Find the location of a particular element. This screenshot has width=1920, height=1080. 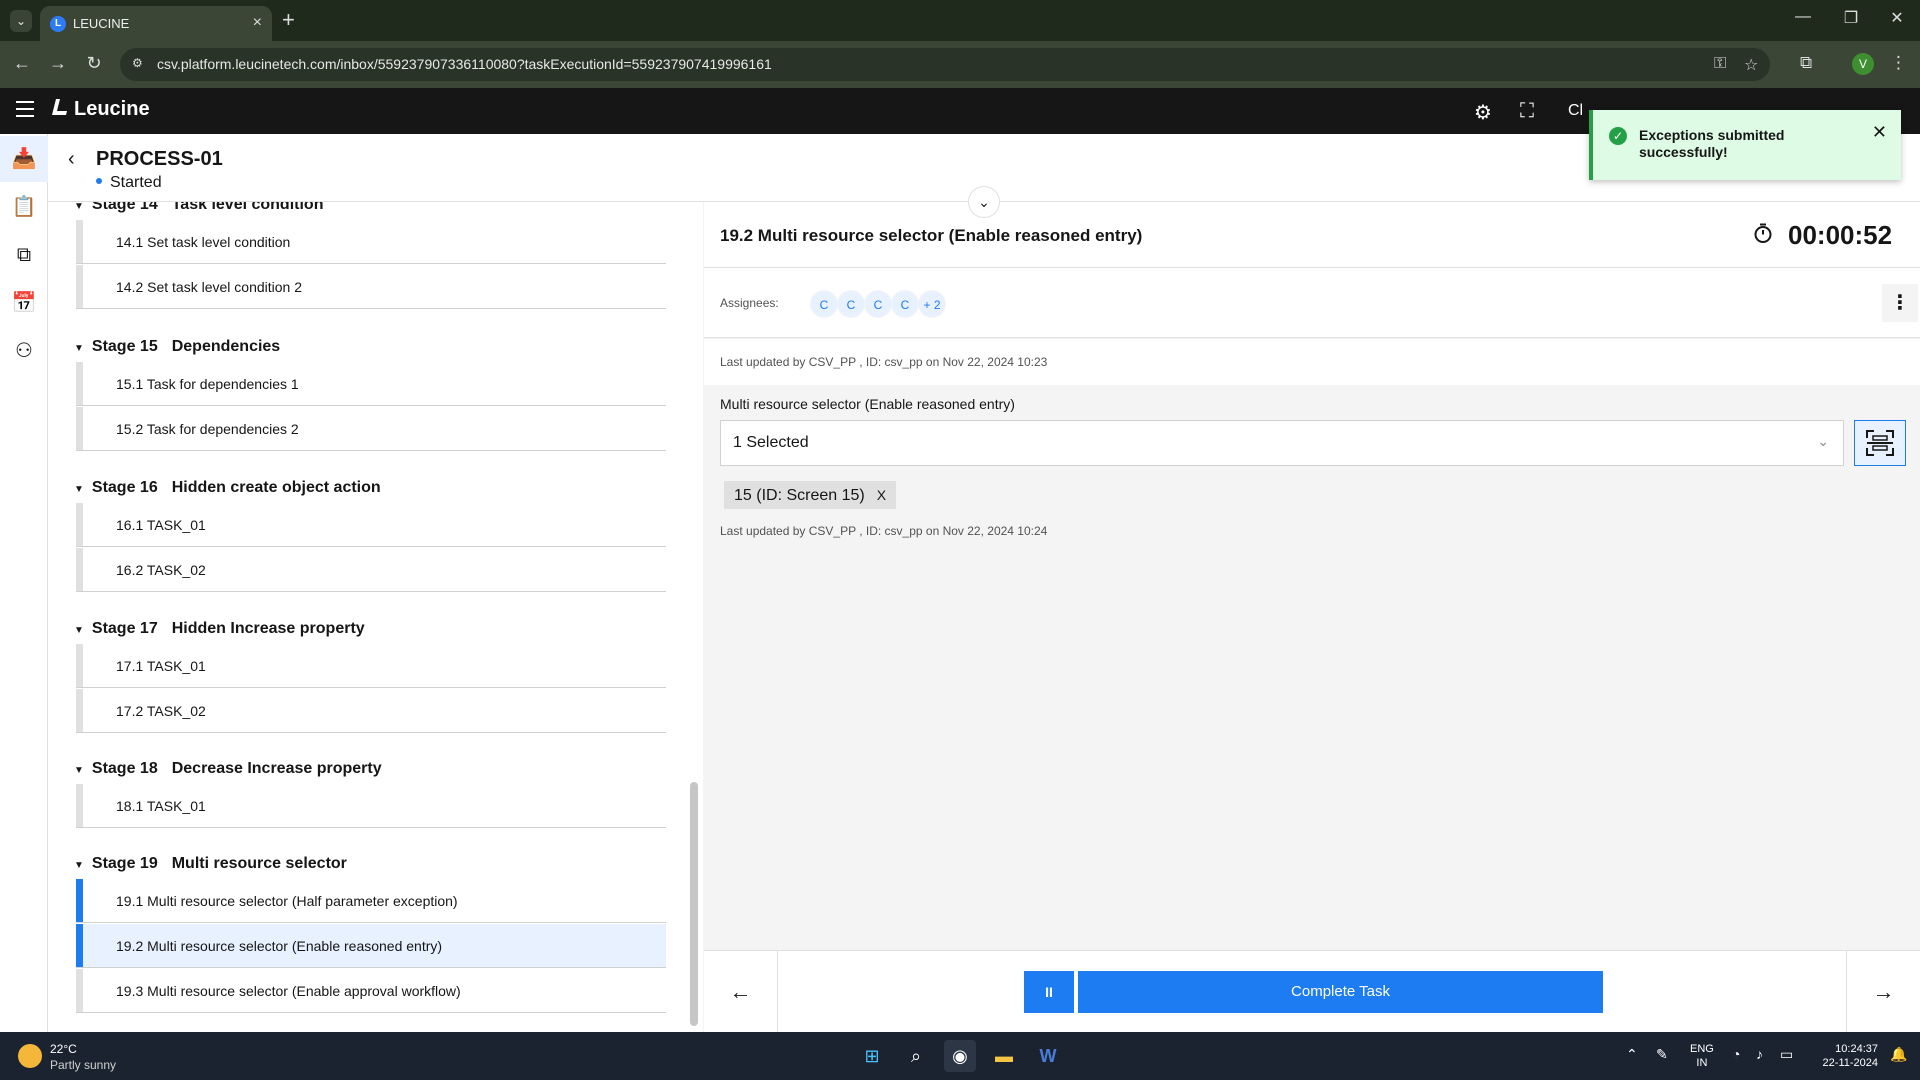

stopwatch-icon is located at coordinates (1763, 233).